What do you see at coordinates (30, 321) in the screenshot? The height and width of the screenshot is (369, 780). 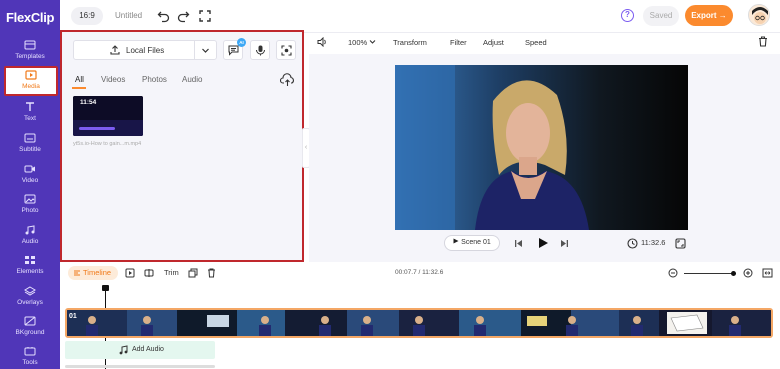 I see `background-icon` at bounding box center [30, 321].